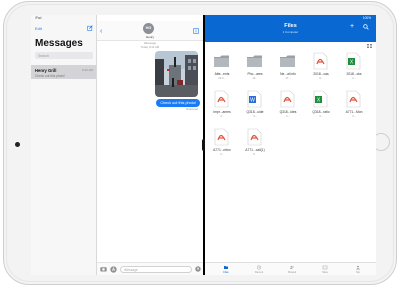 Image resolution: width=400 pixels, height=286 pixels. I want to click on message-input-bar: iMessage, so click(150, 268).